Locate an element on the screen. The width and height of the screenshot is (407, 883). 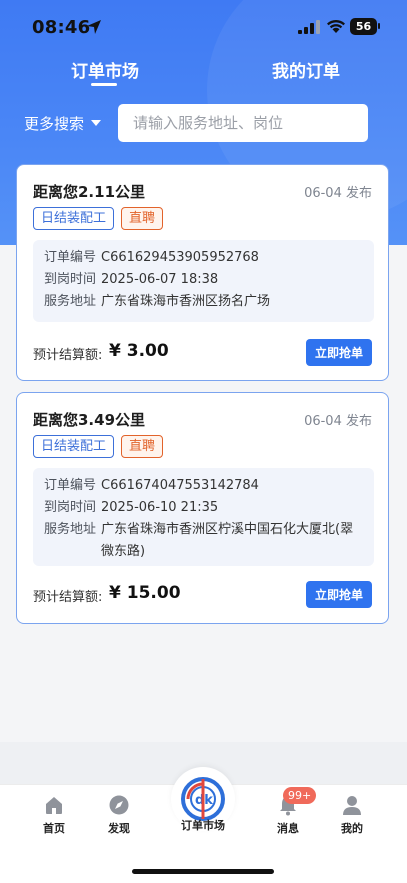
arrival-time-row: 到岗时间 2025-06-10 21:35 is located at coordinates (203, 508).